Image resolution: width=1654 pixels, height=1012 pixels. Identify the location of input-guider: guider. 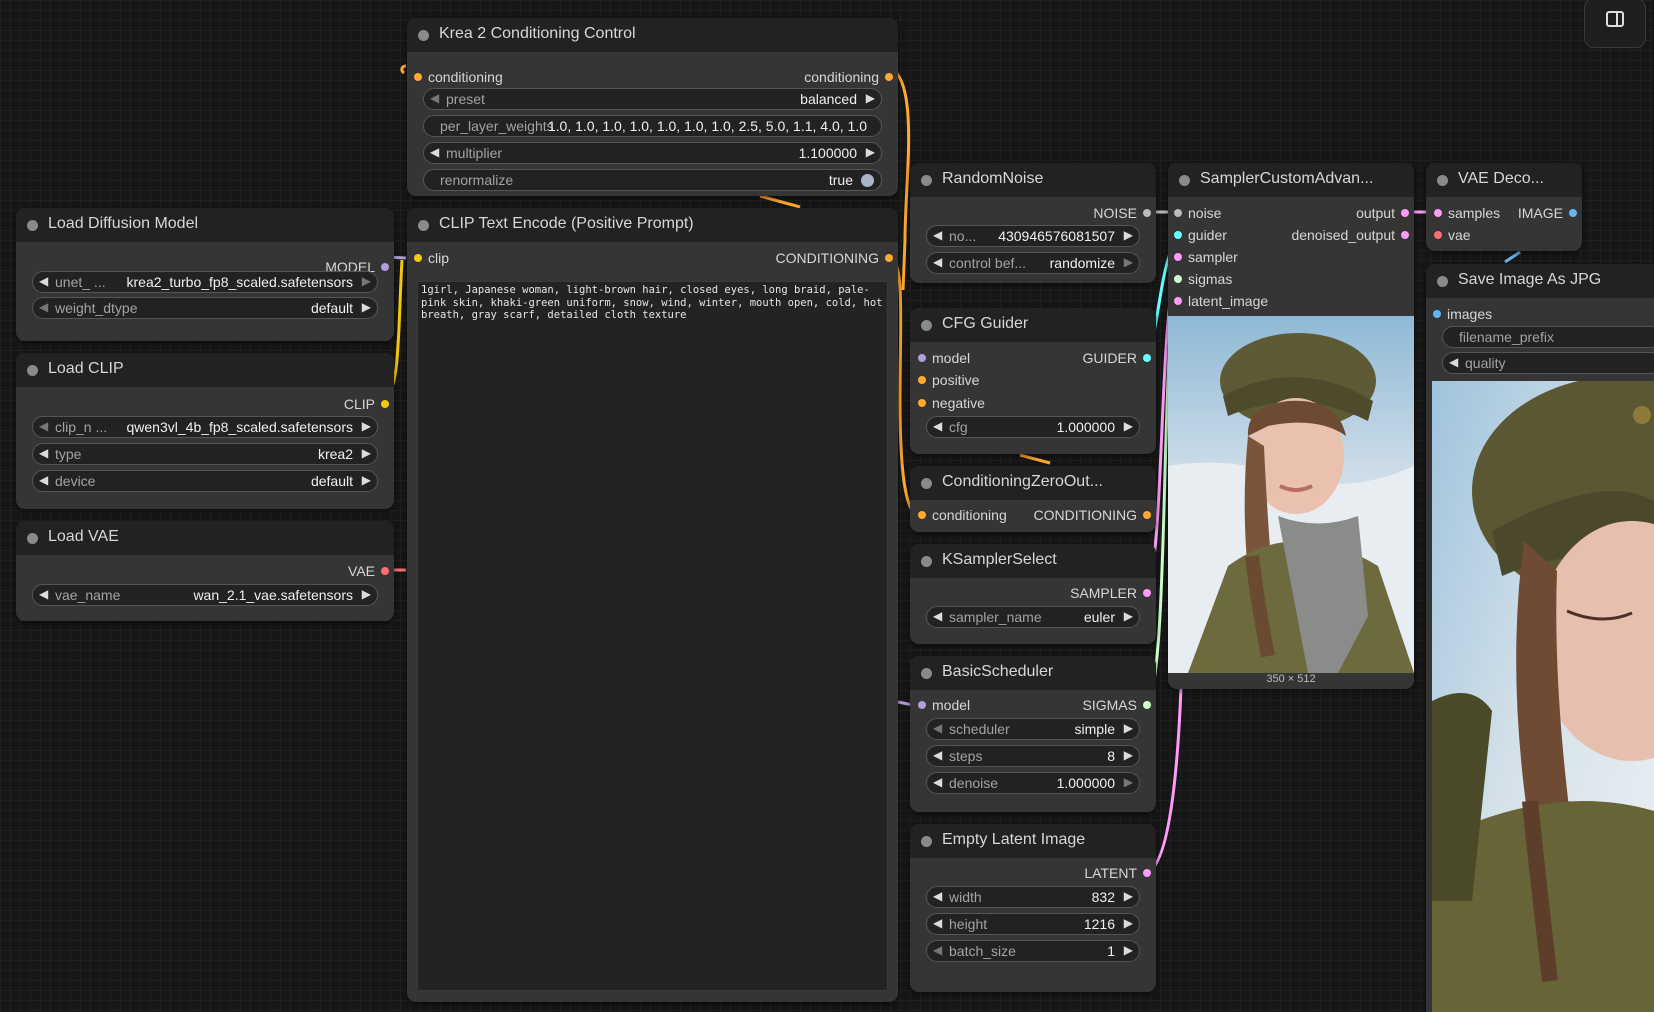
(1200, 235).